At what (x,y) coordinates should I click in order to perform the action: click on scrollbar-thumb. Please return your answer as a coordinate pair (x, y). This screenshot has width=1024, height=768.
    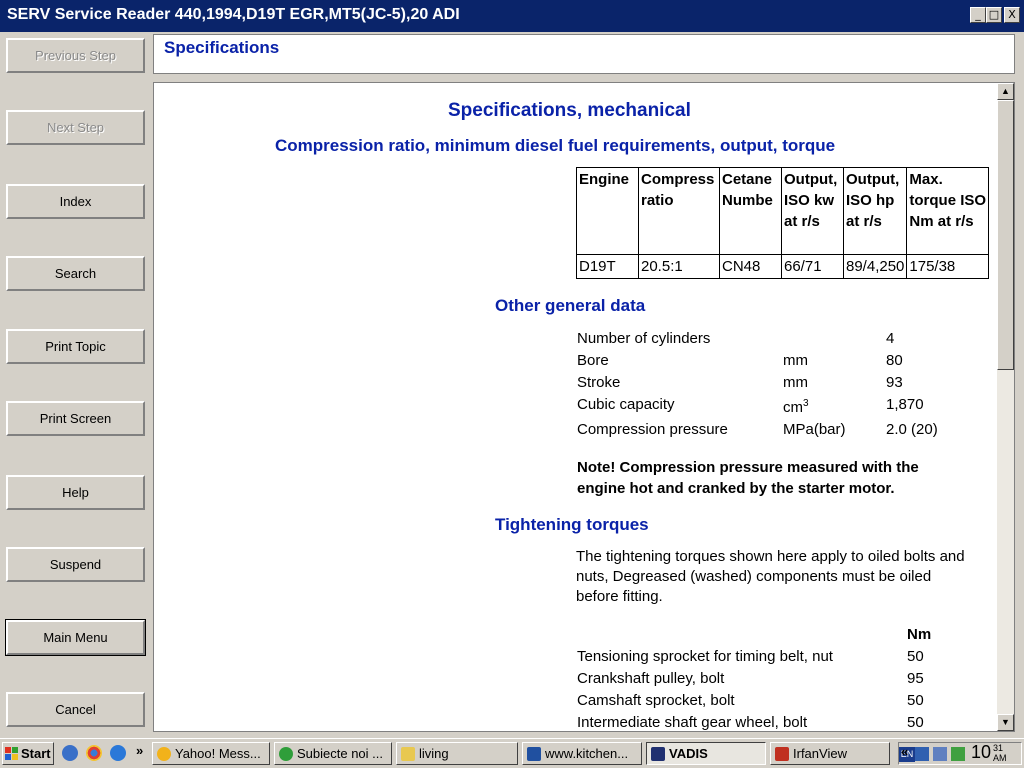
    Looking at the image, I should click on (1005, 235).